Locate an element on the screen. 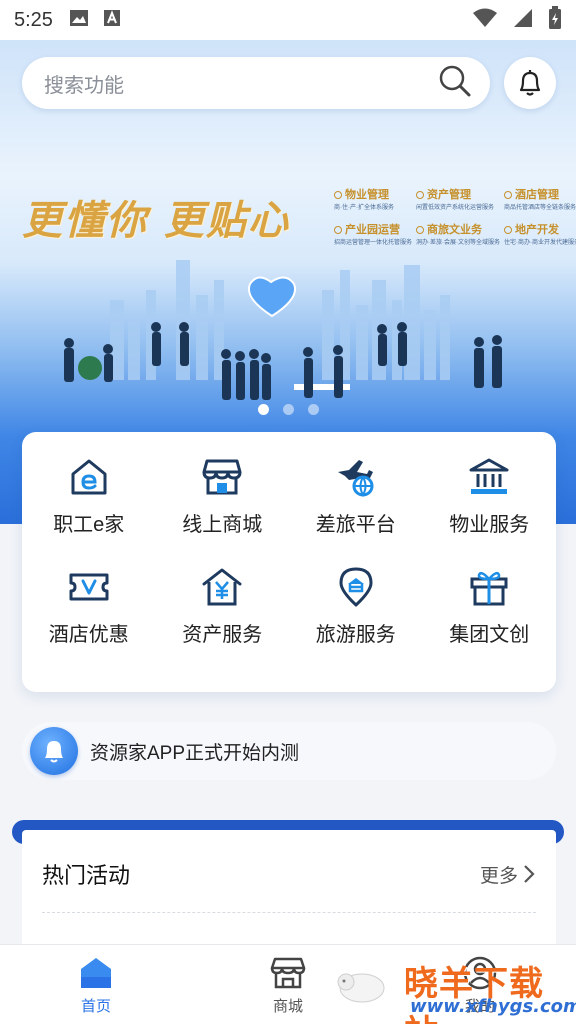 This screenshot has height=1024, width=576. service-desc: 商品托管酒店等全链条服务 is located at coordinates (540, 208).